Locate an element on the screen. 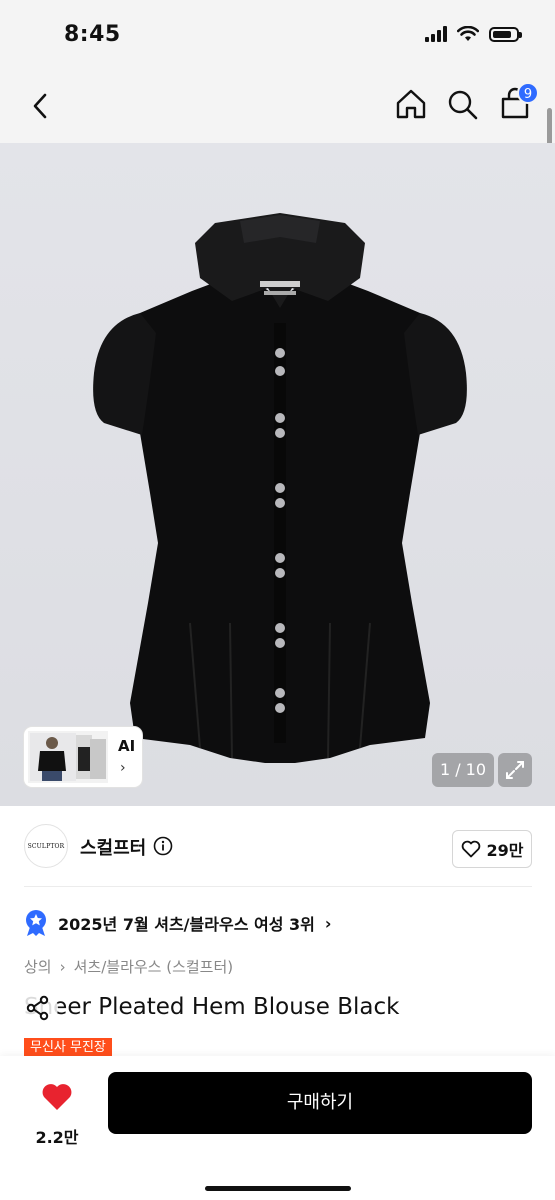  cart-badge: 9 is located at coordinates (528, 93).